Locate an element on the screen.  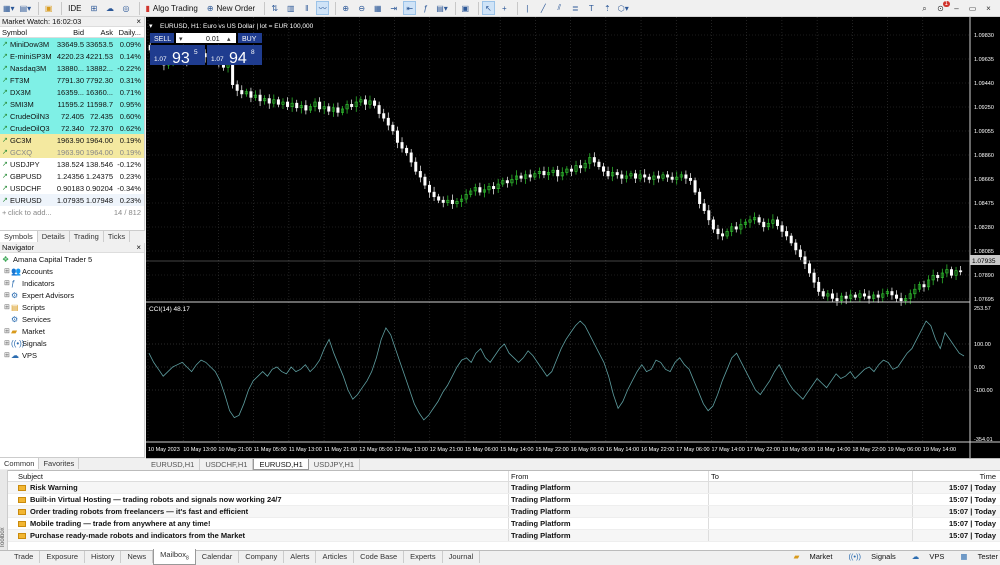
new-chart-icon: ▦▾ is located at coordinates (9, 8).